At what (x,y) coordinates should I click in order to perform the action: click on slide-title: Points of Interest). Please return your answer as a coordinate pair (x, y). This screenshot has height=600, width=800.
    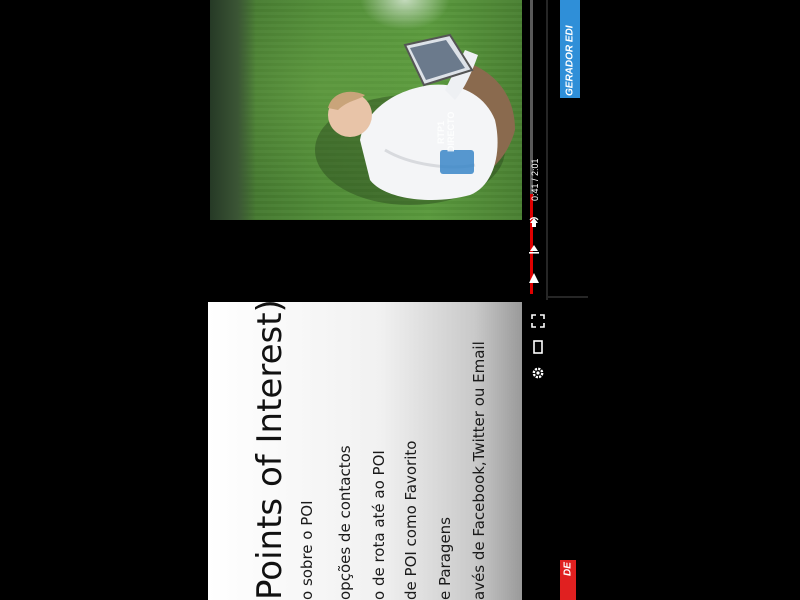
    Looking at the image, I should click on (270, 449).